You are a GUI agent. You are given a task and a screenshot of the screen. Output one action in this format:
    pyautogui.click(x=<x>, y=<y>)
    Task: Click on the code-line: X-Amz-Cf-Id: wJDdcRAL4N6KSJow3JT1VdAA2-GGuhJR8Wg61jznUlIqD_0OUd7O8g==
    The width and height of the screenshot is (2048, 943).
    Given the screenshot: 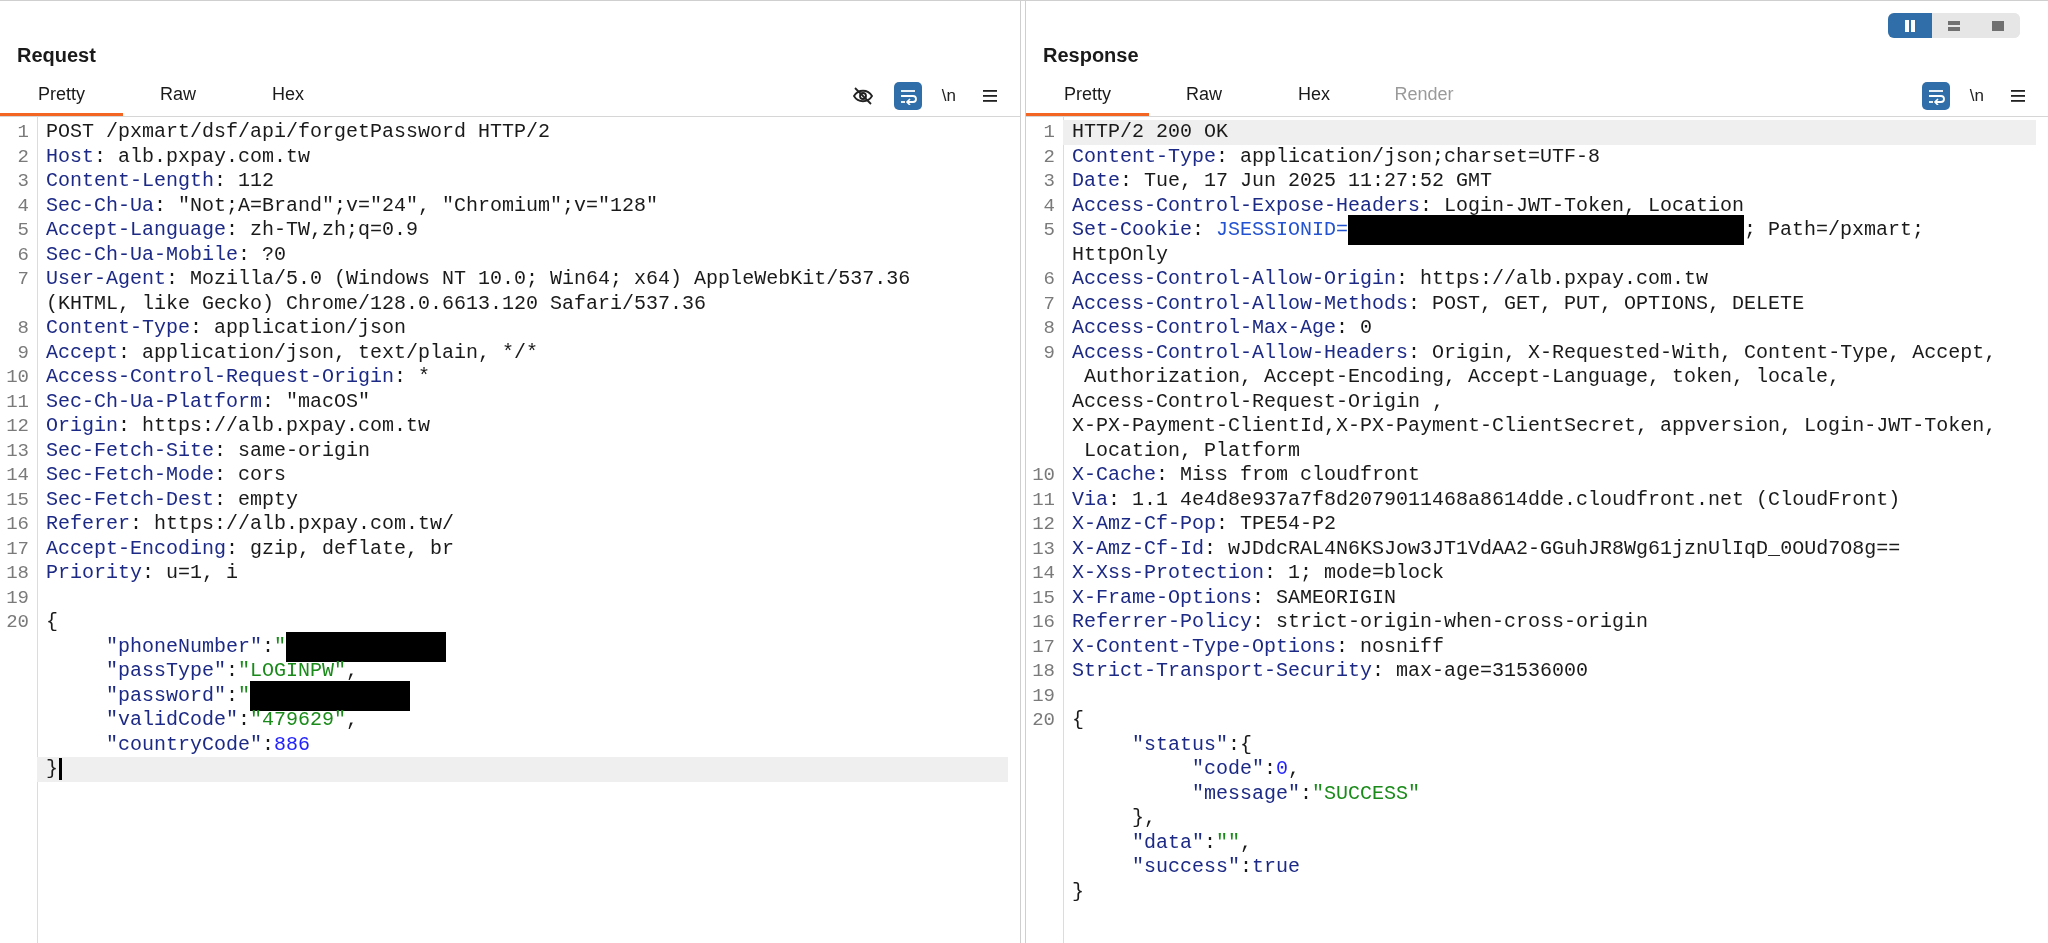 What is the action you would take?
    pyautogui.click(x=1486, y=548)
    